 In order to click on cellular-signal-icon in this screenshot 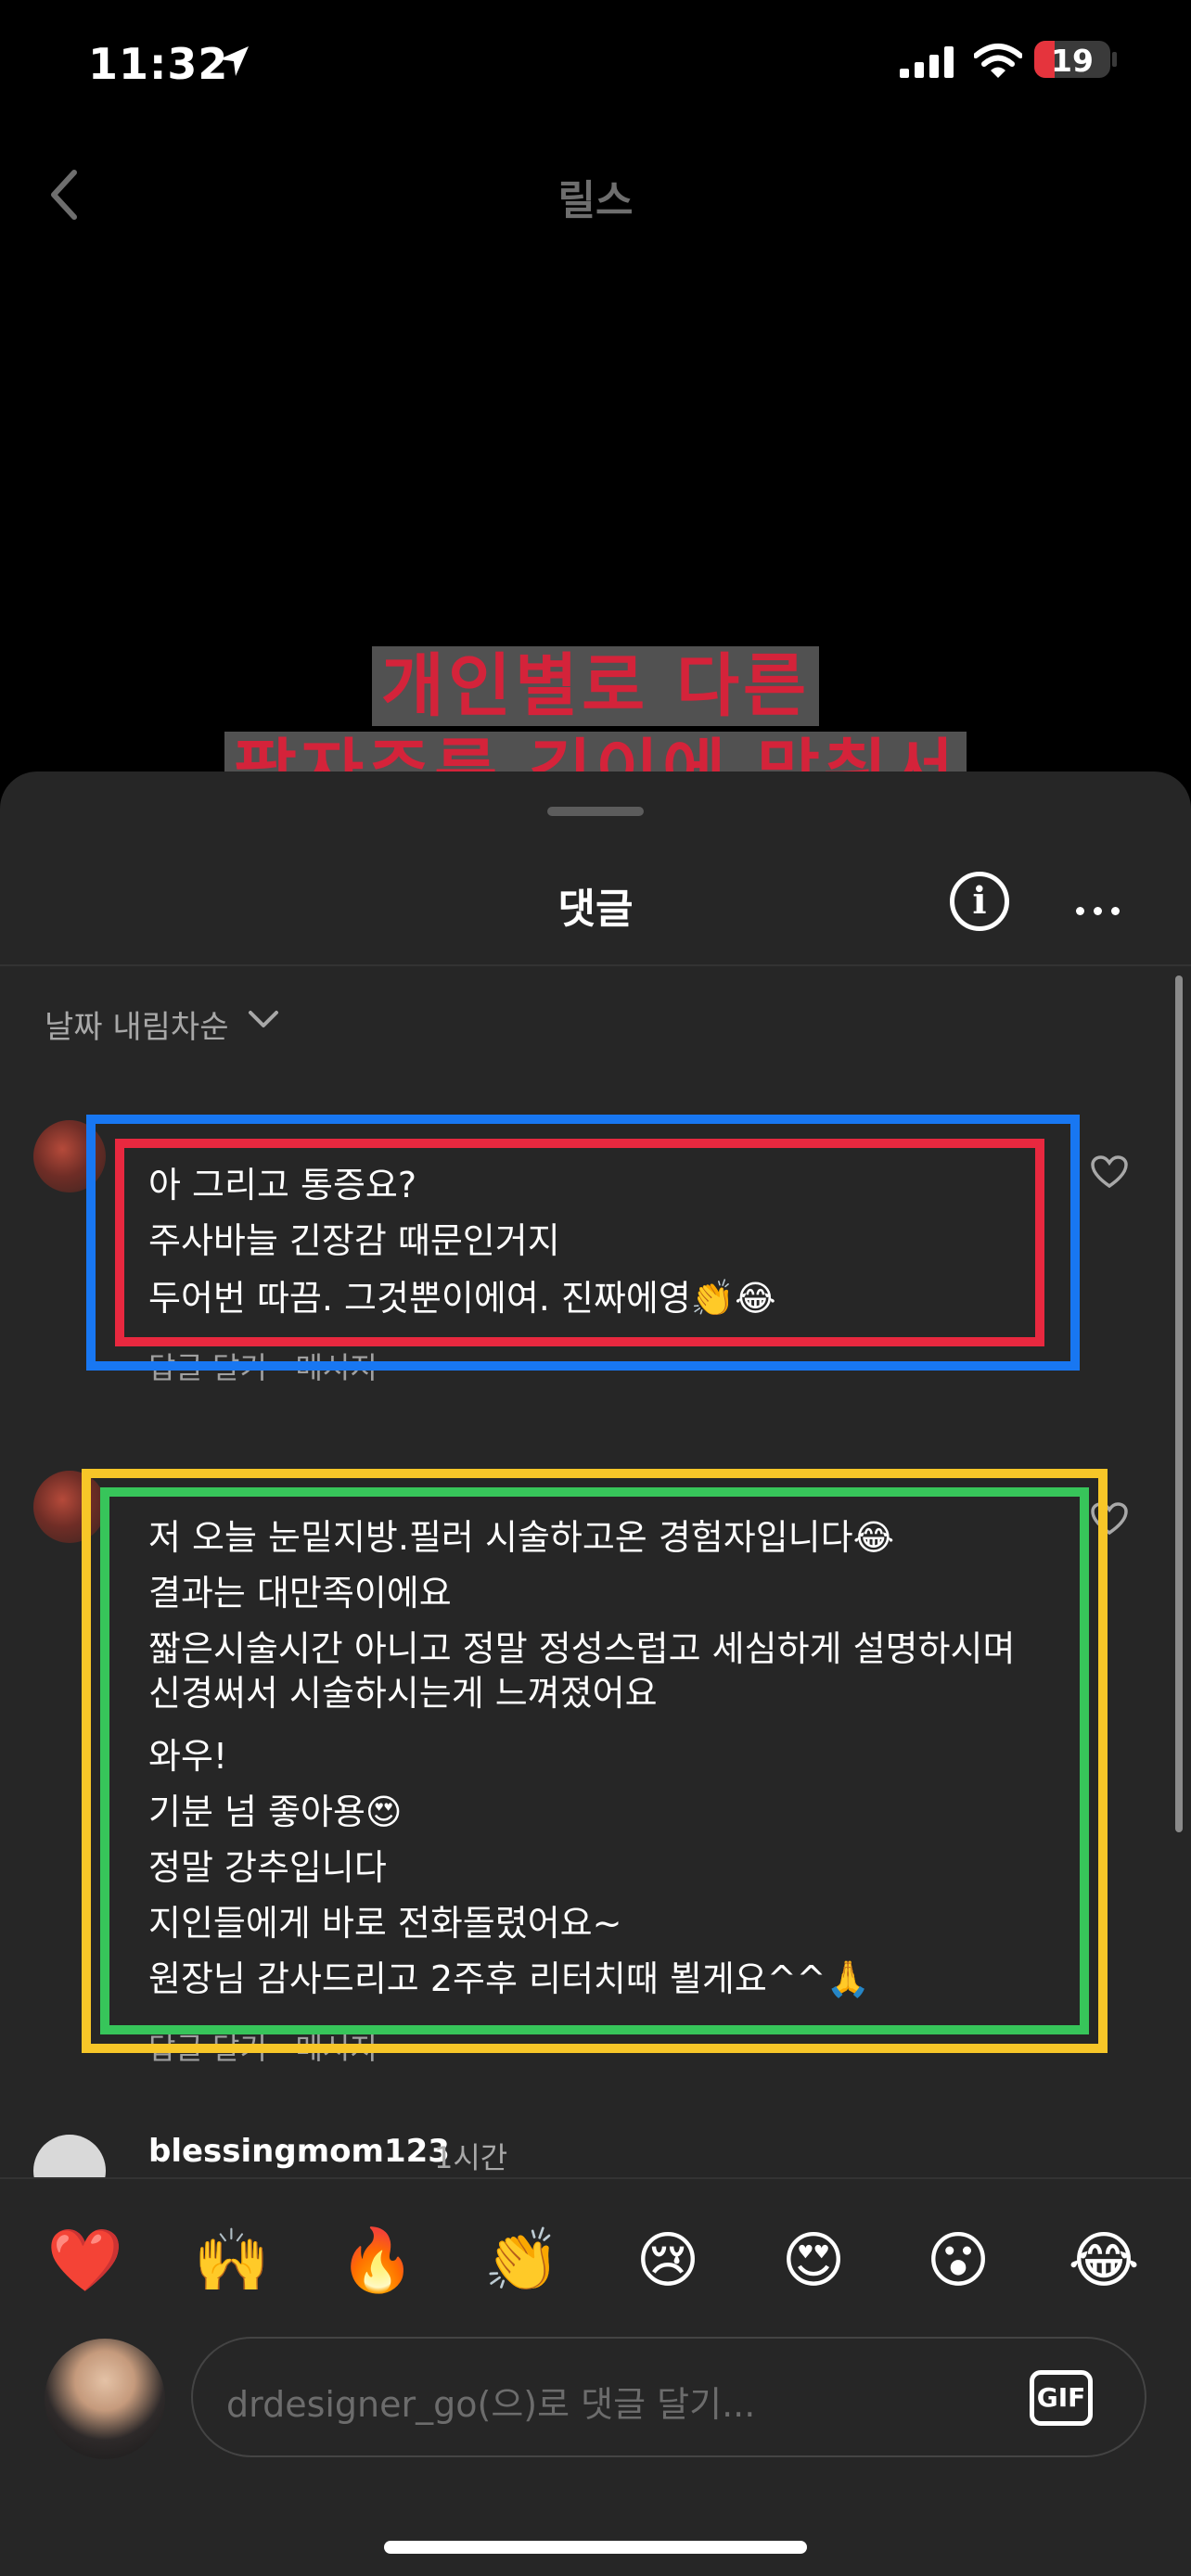, I will do `click(927, 64)`.